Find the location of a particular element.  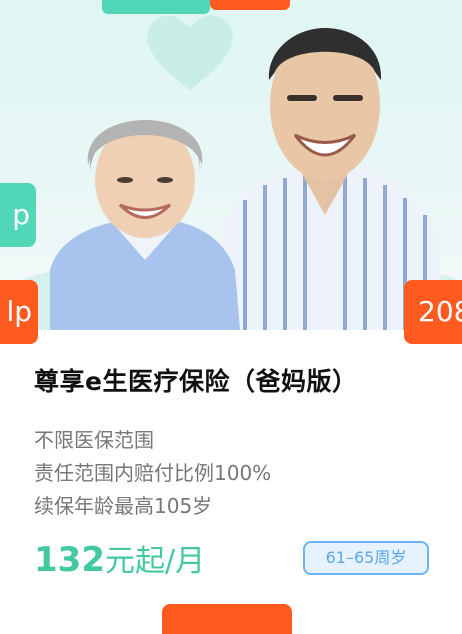

price-number: 132 is located at coordinates (69, 560).